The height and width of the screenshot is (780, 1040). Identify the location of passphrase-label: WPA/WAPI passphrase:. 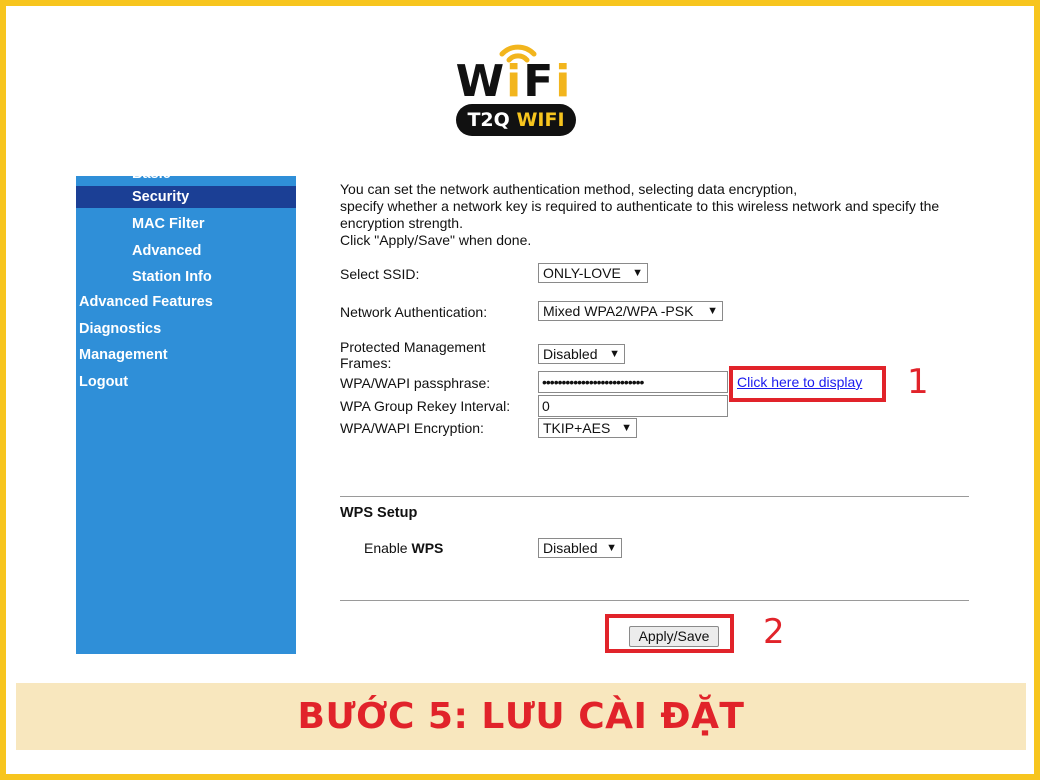
(415, 383).